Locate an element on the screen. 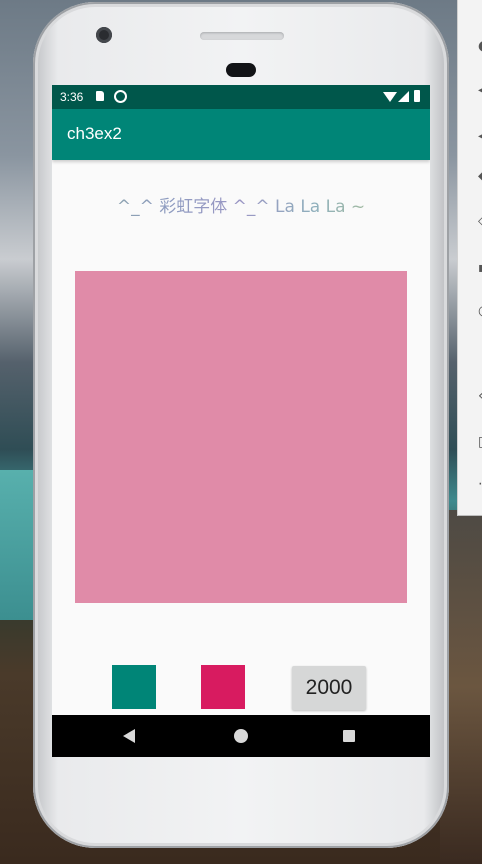 Image resolution: width=482 pixels, height=864 pixels. power-icon: ◐ is located at coordinates (480, 46).